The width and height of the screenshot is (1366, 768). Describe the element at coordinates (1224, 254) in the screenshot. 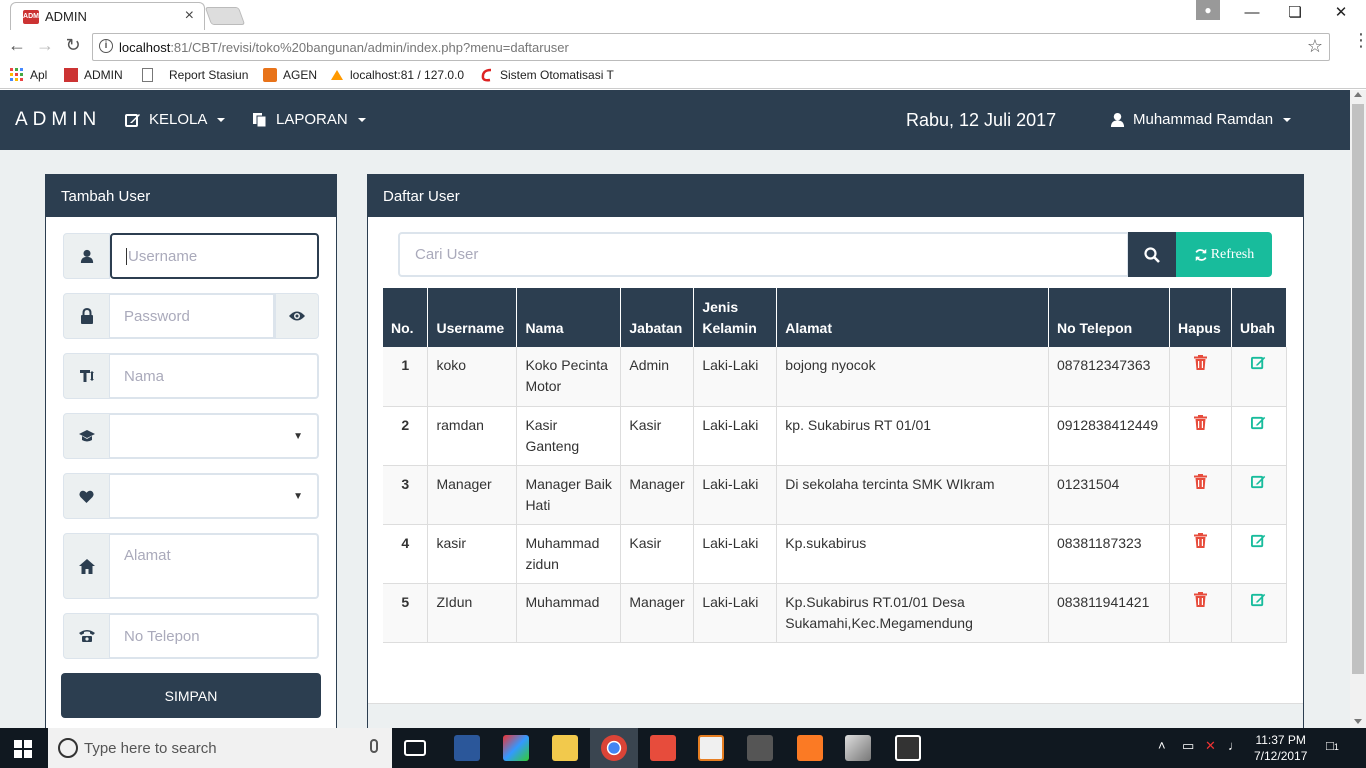

I see `refresh-button: Refresh` at that location.